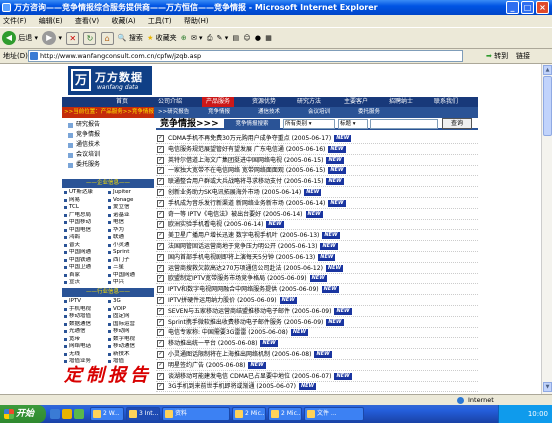 The width and height of the screenshot is (552, 423). What do you see at coordinates (317, 257) in the screenshot?
I see `news-item: ✓ 国内首部手机电视剧即将上演每天5分钟 (2005-06-13) NEW` at bounding box center [317, 257].